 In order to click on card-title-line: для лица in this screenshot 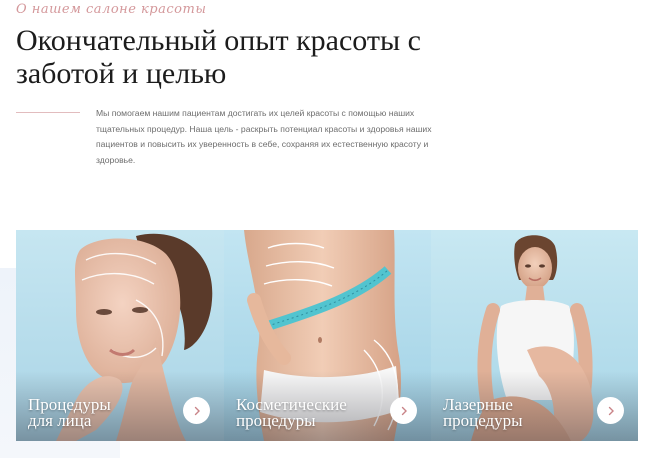, I will do `click(60, 420)`.